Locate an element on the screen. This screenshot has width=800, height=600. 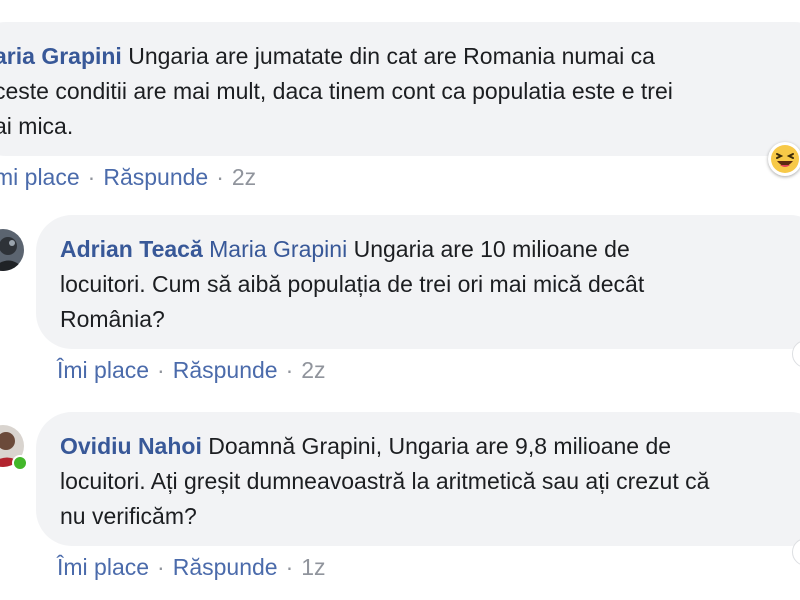
haha-emoji-icon is located at coordinates (785, 159).